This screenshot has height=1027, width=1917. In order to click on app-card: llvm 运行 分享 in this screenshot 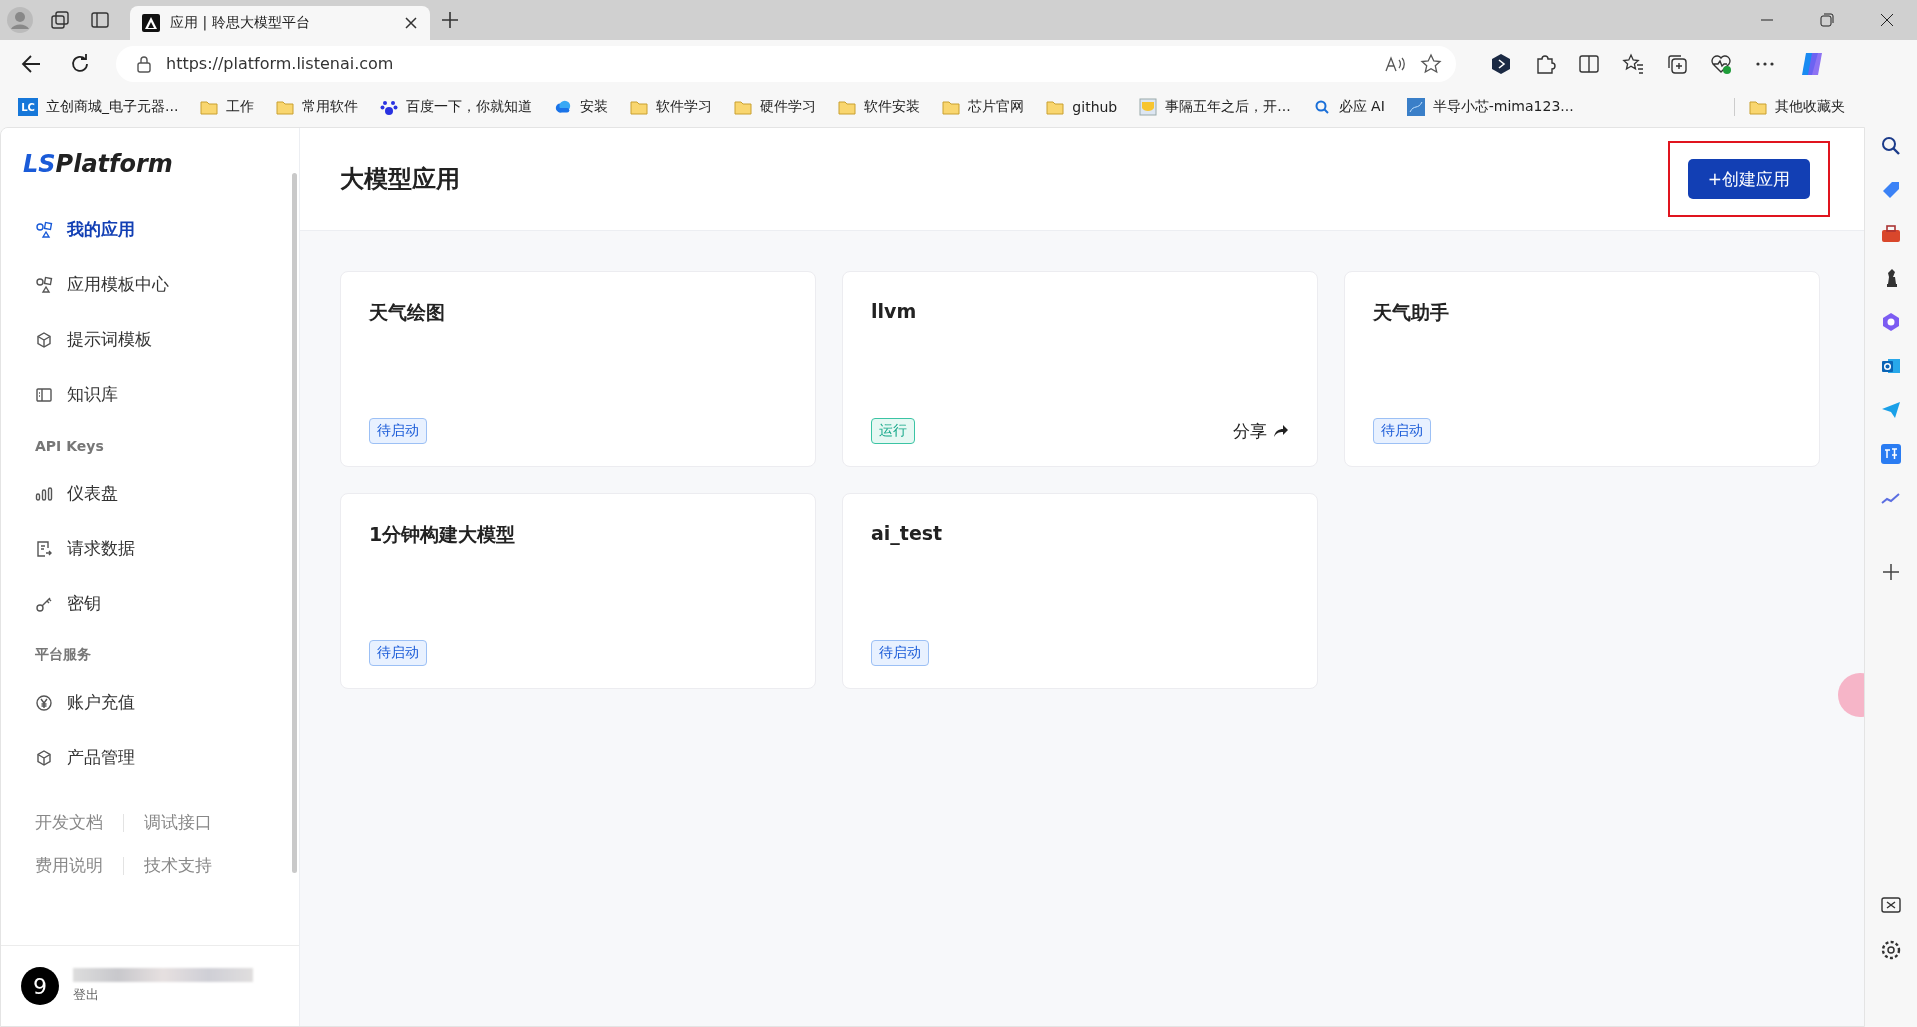, I will do `click(1080, 369)`.